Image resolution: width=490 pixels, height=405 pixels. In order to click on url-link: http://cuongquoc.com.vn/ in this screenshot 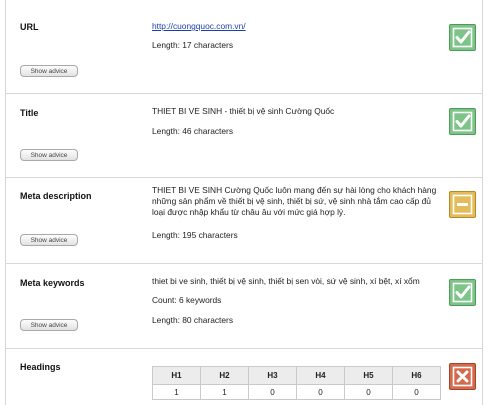, I will do `click(199, 26)`.